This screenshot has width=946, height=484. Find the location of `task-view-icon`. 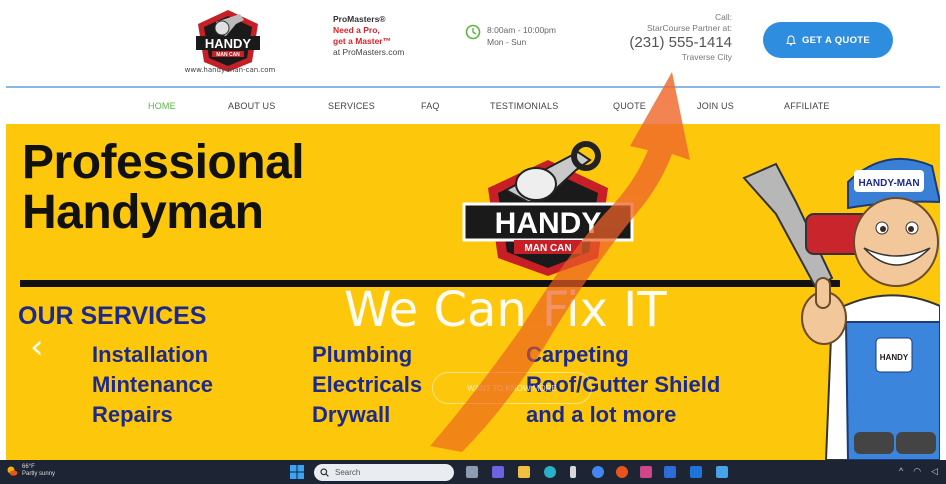

task-view-icon is located at coordinates (472, 472).